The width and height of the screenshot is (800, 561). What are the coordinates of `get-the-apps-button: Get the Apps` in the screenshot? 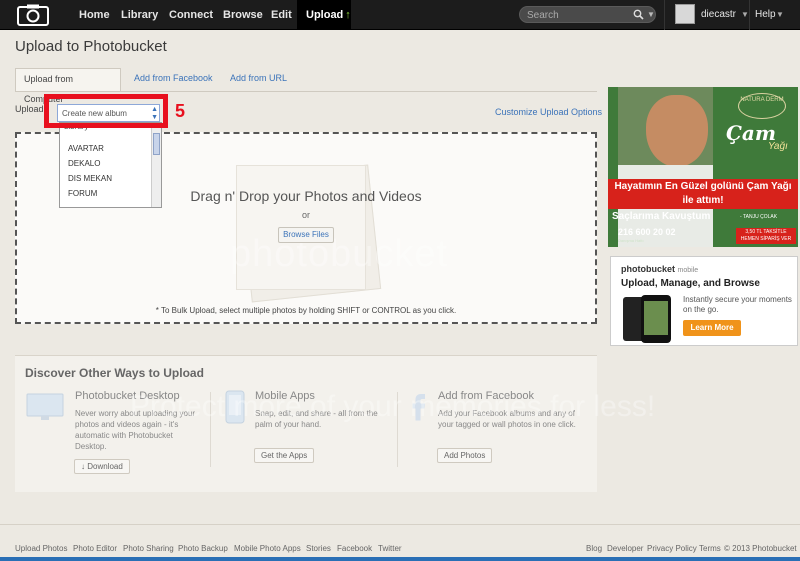 It's located at (284, 455).